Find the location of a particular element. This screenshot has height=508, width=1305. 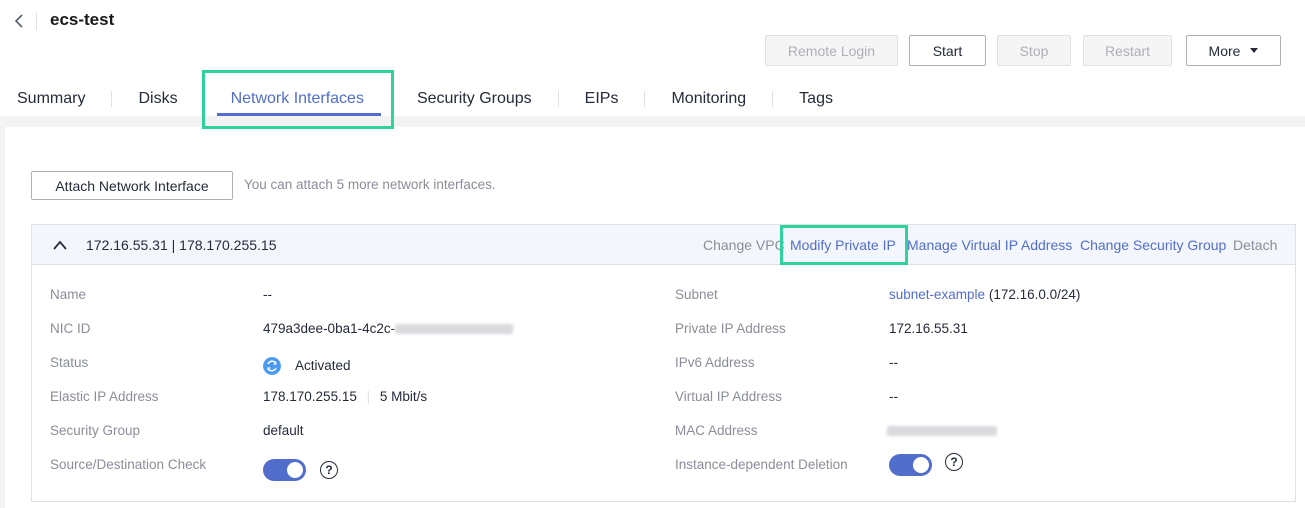

highlight-box-network-interfaces is located at coordinates (298, 99).